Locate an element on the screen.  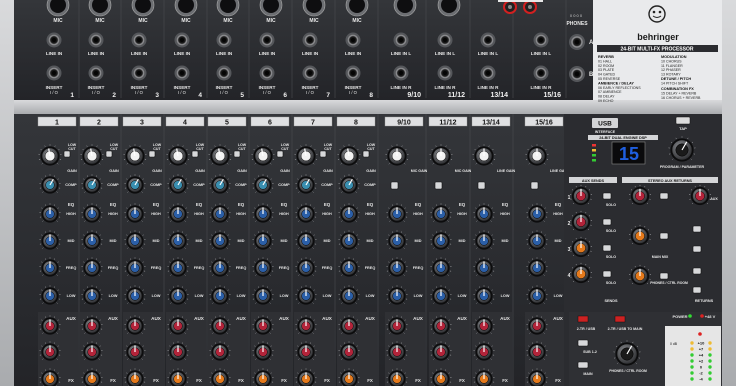
program-label: PROGRAM / PARAMETER is located at coordinates (682, 167).